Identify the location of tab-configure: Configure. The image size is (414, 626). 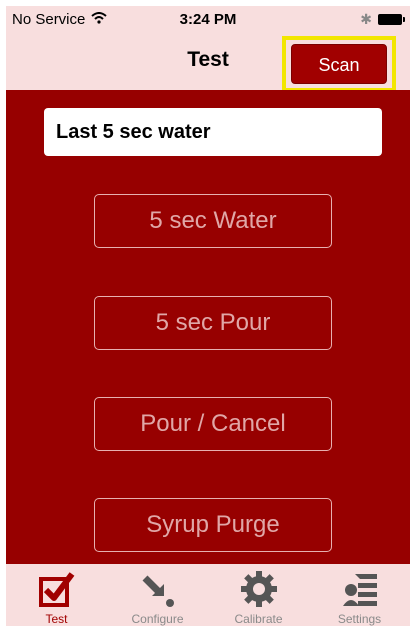
(157, 595).